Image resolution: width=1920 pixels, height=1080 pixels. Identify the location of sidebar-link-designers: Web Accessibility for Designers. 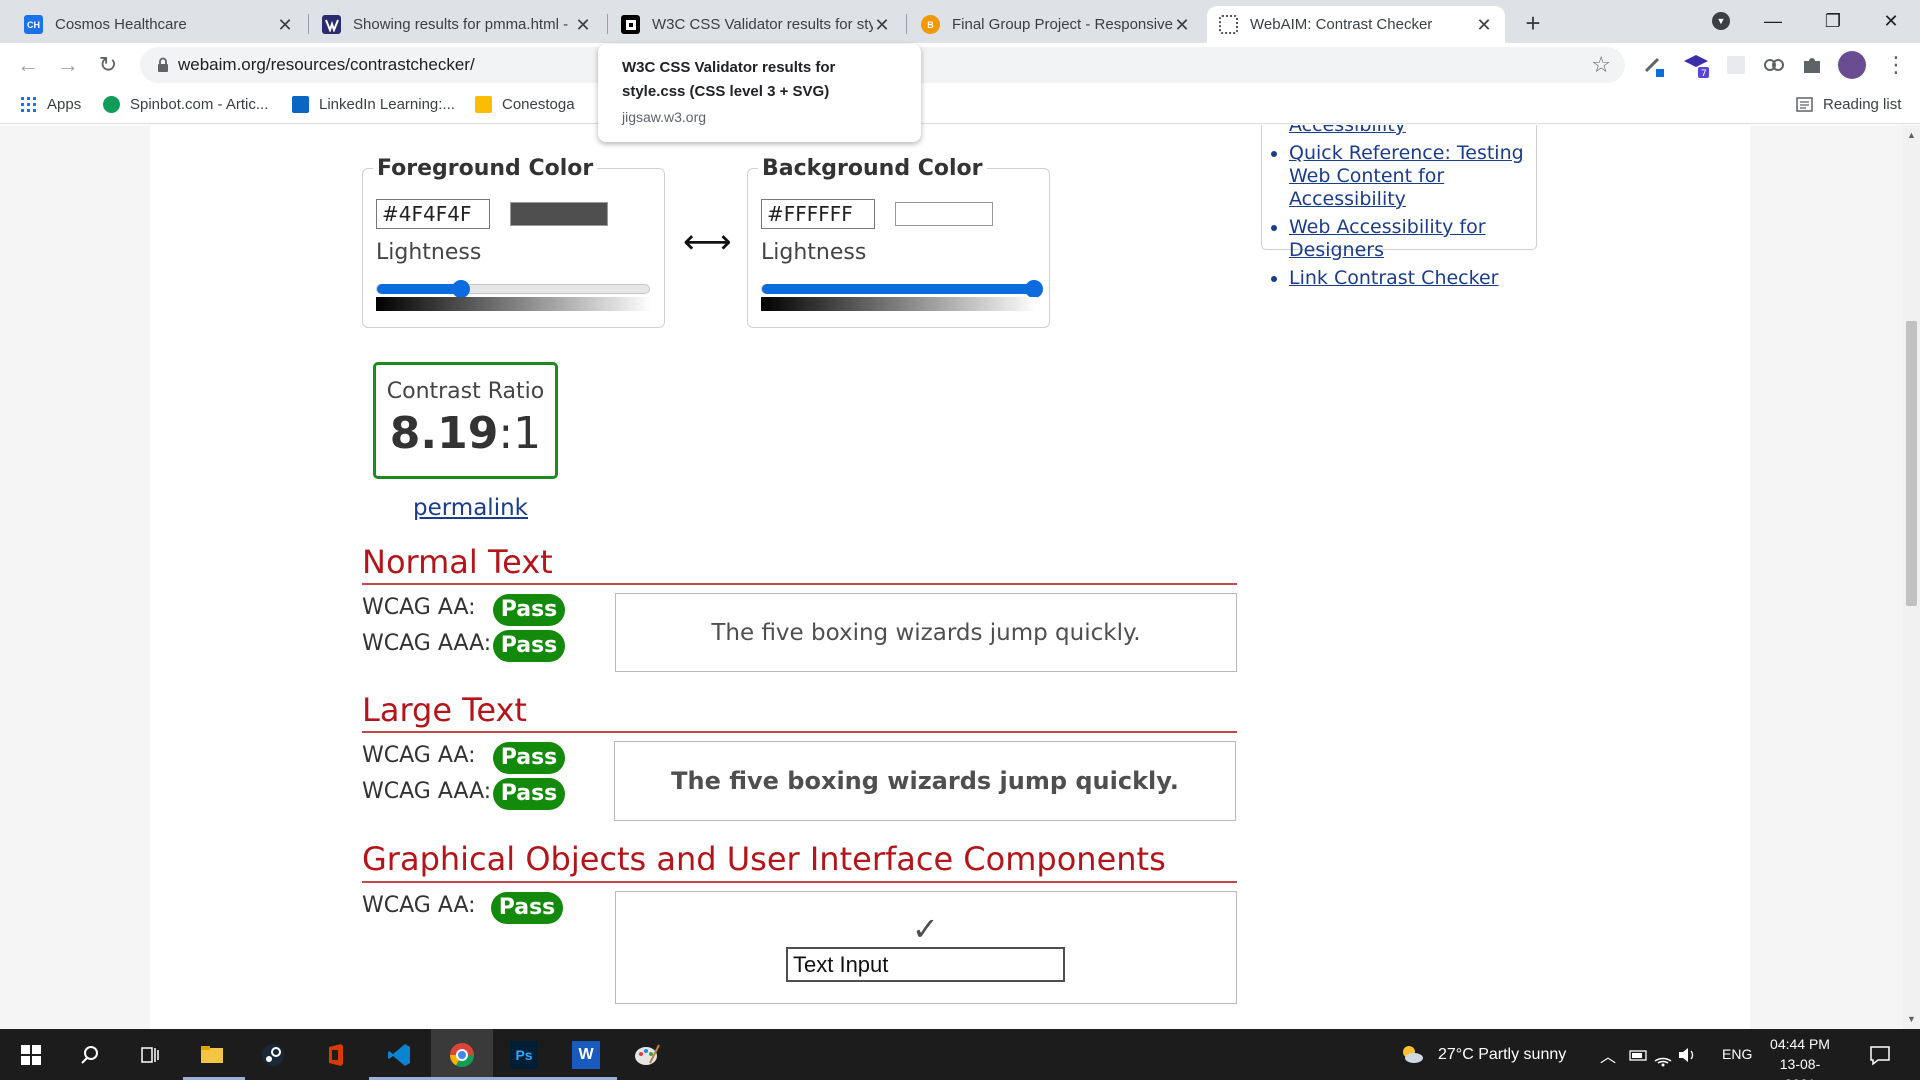
(1409, 239).